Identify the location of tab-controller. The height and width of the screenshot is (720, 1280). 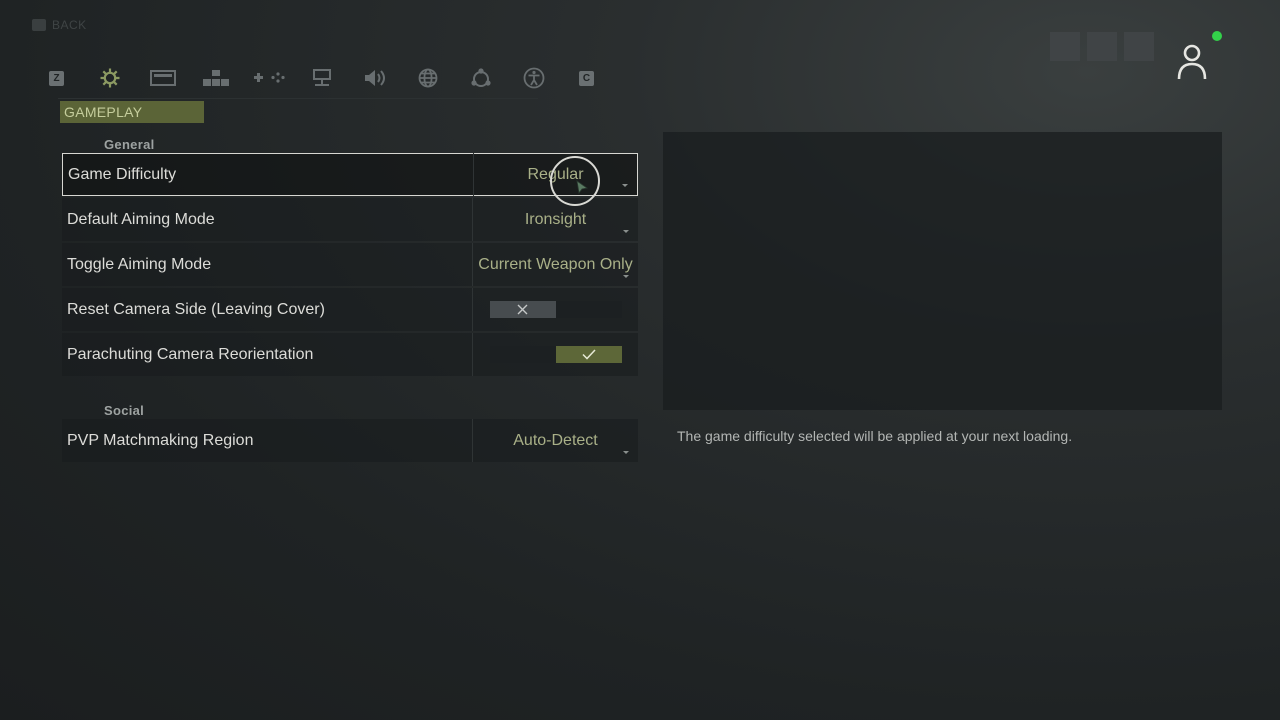
(268, 78).